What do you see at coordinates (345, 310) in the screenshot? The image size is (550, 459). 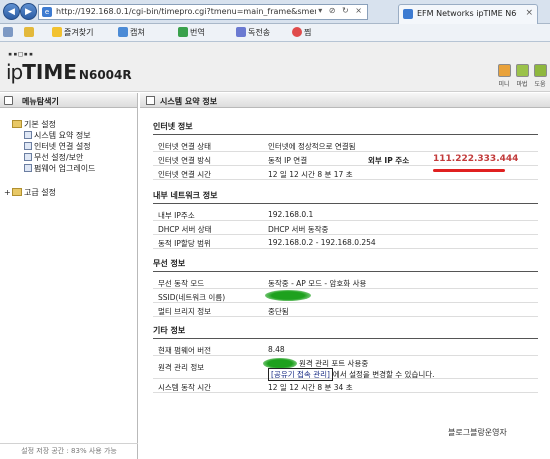 I see `row-multi-bridge: 멀티 브리지 정보 중단됨` at bounding box center [345, 310].